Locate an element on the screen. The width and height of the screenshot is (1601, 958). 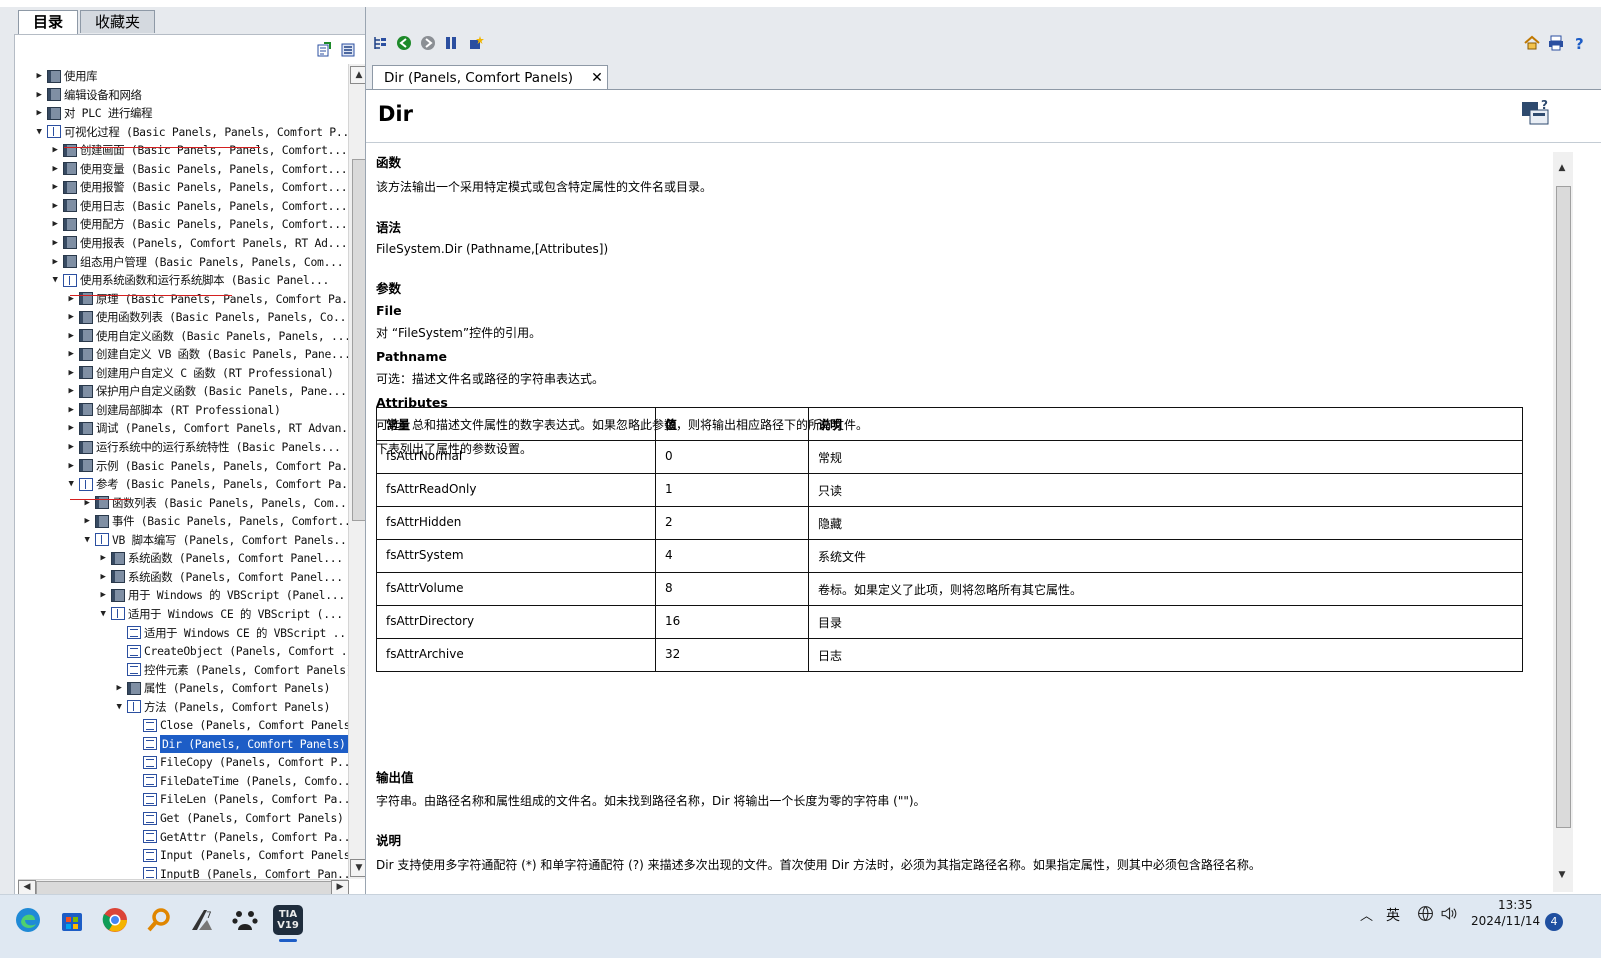
store-icon is located at coordinates (72, 920).